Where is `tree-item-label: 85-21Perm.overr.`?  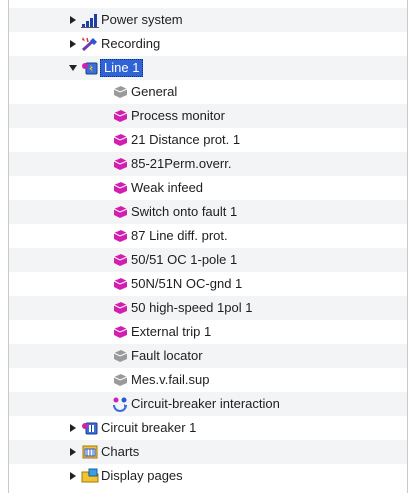 tree-item-label: 85-21Perm.overr. is located at coordinates (181, 163).